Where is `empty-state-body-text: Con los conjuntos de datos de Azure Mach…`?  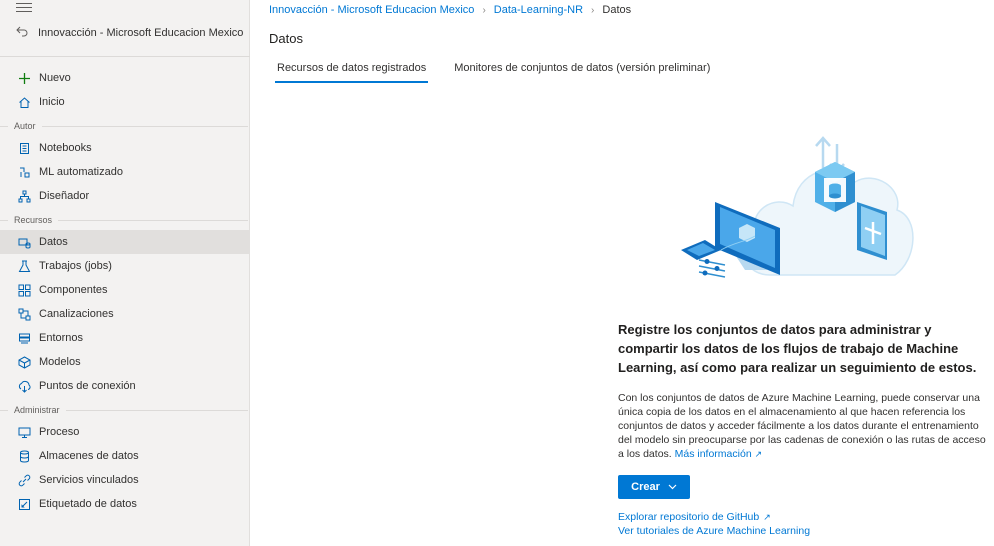
empty-state-body-text: Con los conjuntos de datos de Azure Mach… is located at coordinates (802, 426).